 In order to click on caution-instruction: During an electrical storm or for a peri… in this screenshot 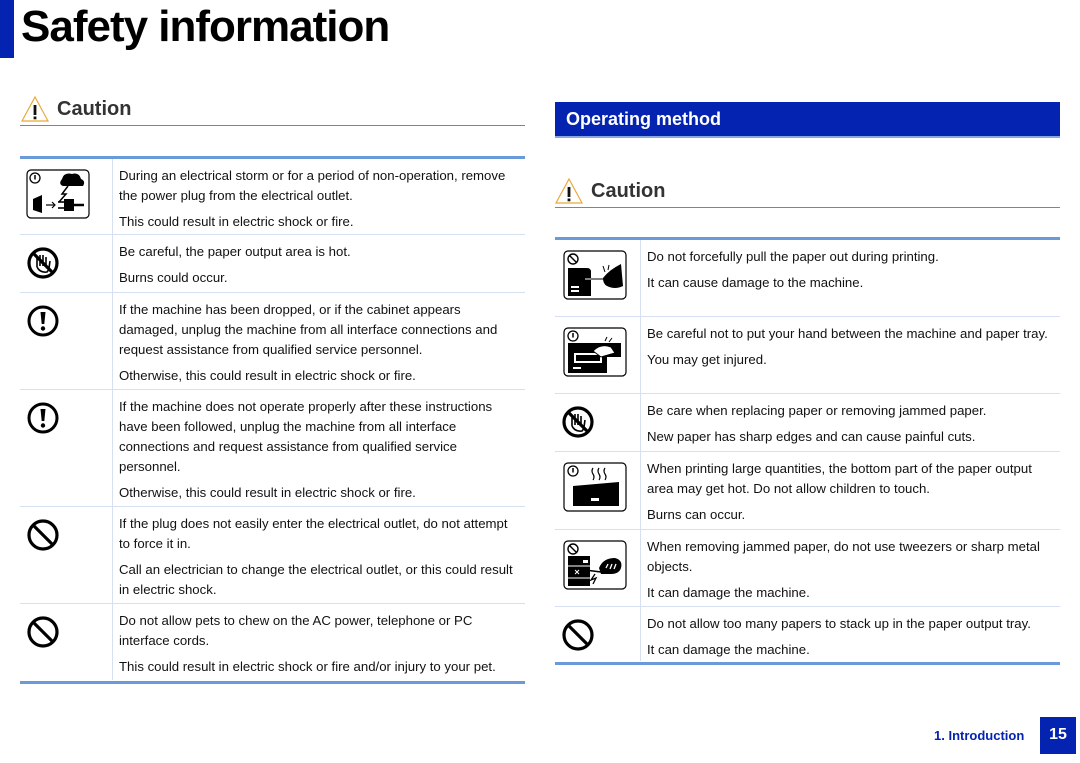, I will do `click(312, 185)`.